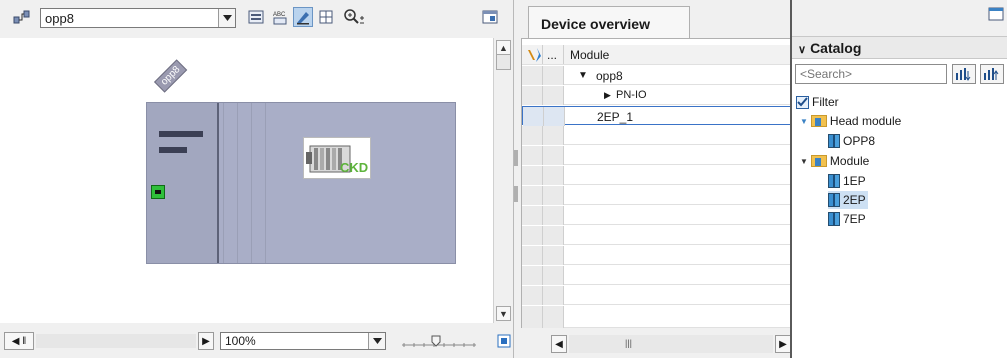 The image size is (1007, 358). What do you see at coordinates (629, 343) in the screenshot?
I see `scroll-grip-icon: |||` at bounding box center [629, 343].